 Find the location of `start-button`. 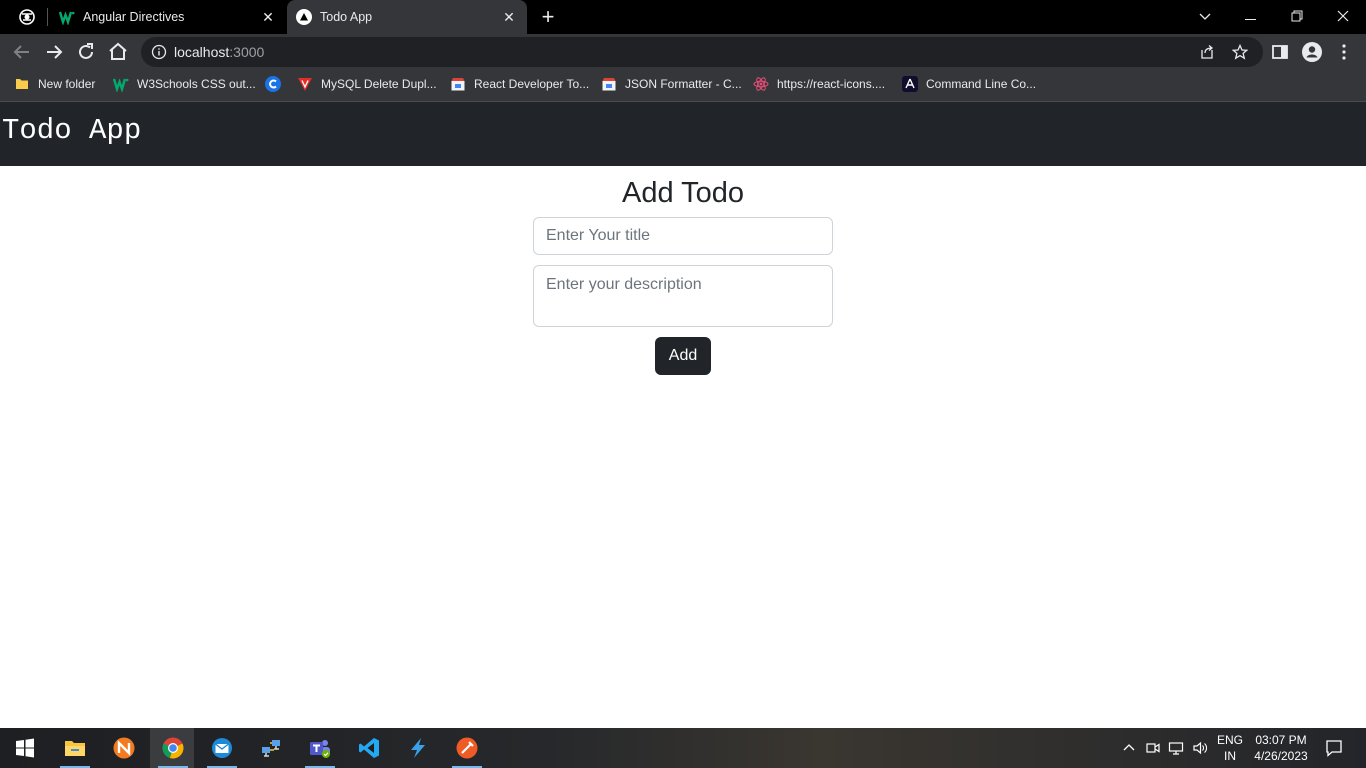

start-button is located at coordinates (24, 748).